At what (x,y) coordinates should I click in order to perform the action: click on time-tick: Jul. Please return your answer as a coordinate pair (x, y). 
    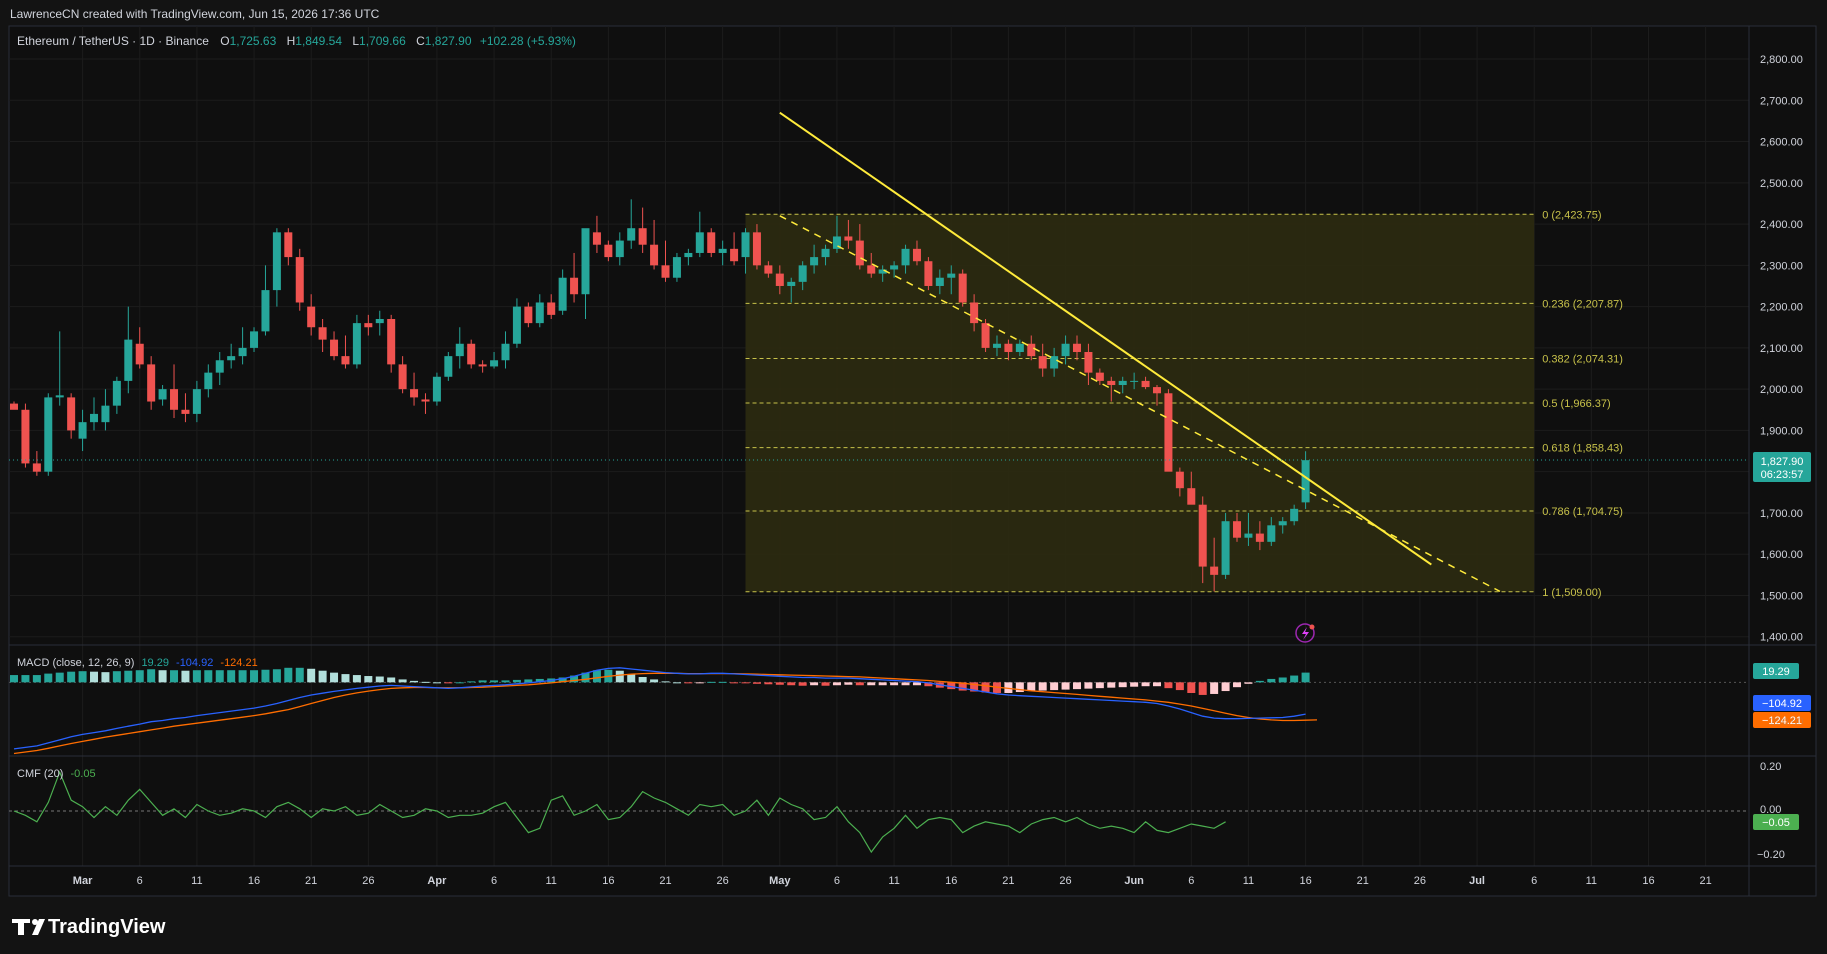
    Looking at the image, I should click on (1477, 881).